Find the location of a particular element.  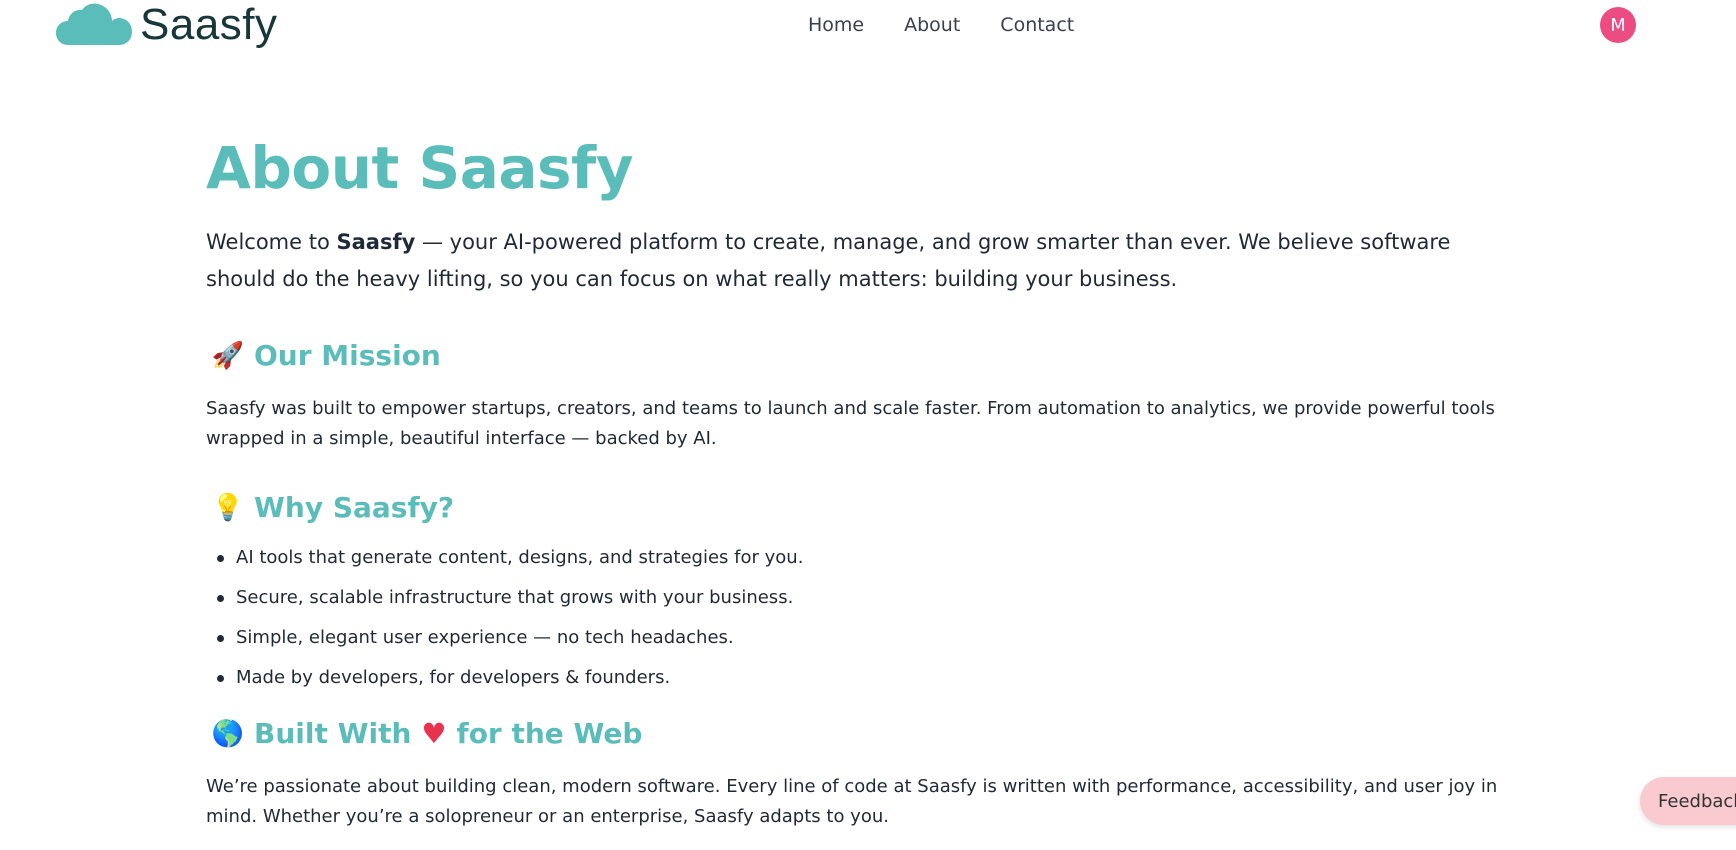

nav-contact-link: Contact is located at coordinates (1037, 25).